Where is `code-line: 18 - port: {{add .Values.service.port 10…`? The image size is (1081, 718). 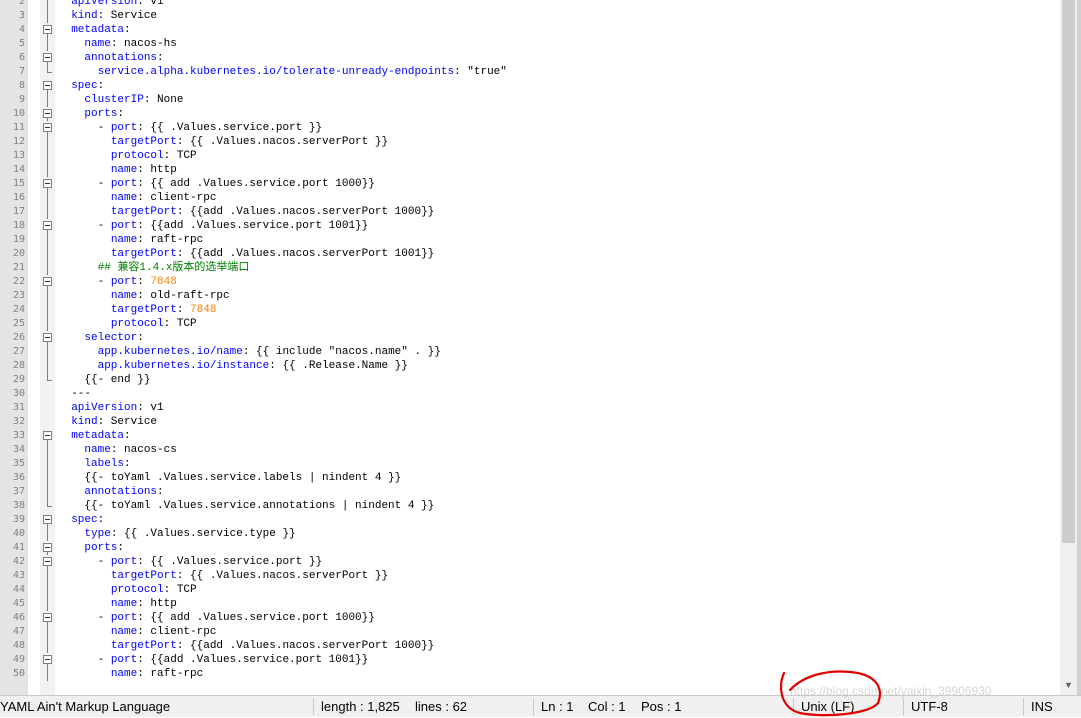 code-line: 18 - port: {{add .Values.service.port 10… is located at coordinates (530, 226).